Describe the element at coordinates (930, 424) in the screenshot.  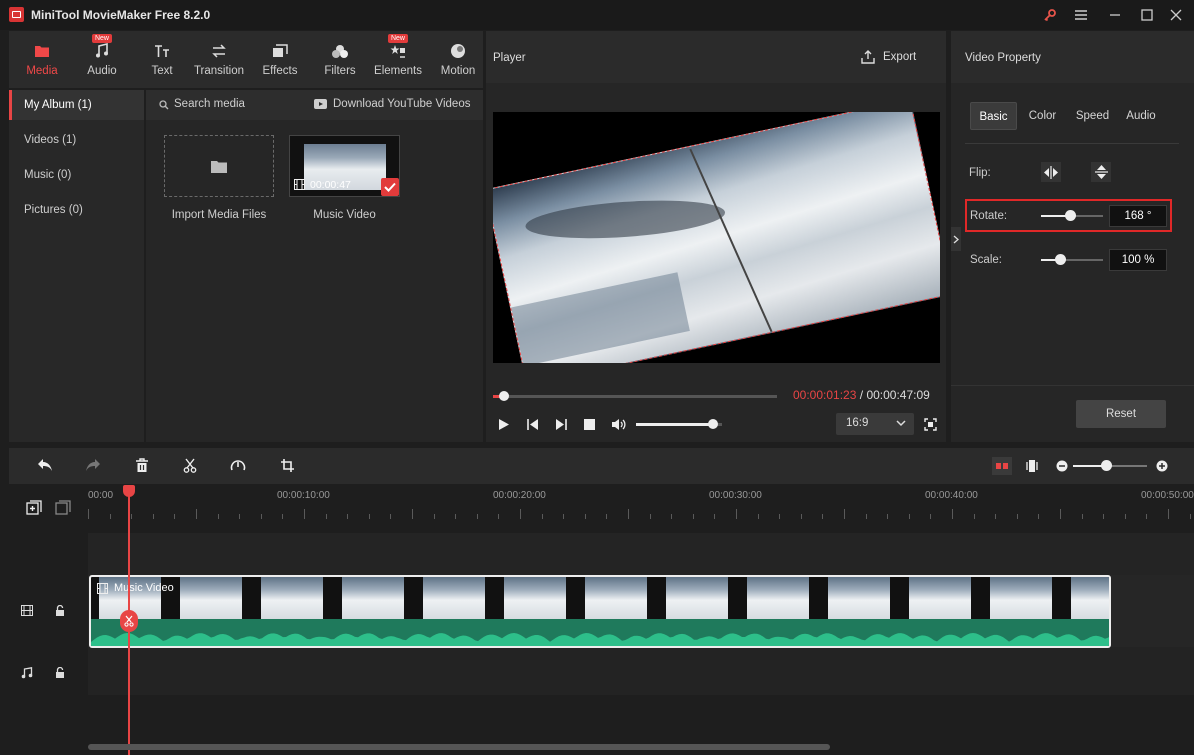
I see `fullscreen-icon` at that location.